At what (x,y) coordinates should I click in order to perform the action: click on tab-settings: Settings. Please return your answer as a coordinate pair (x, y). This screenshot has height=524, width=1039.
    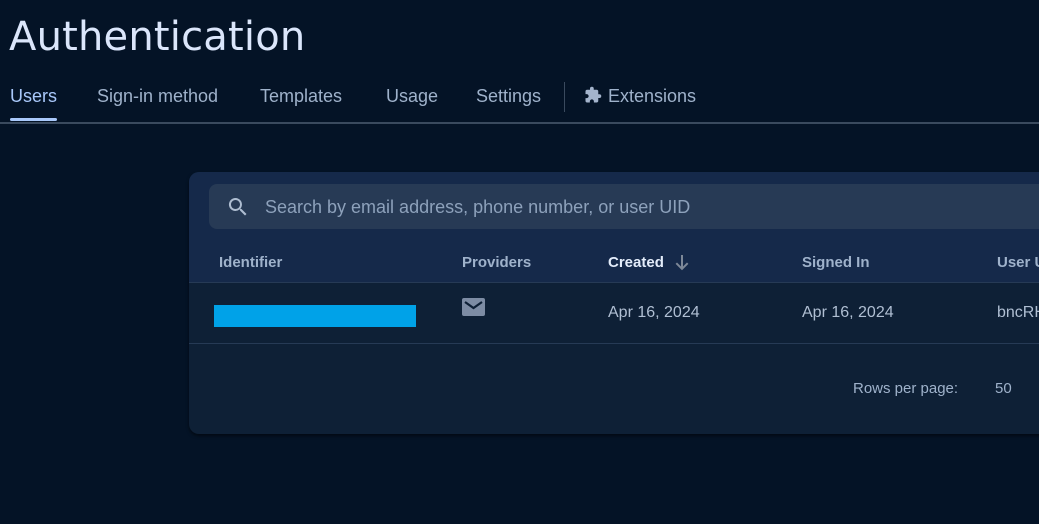
    Looking at the image, I should click on (508, 96).